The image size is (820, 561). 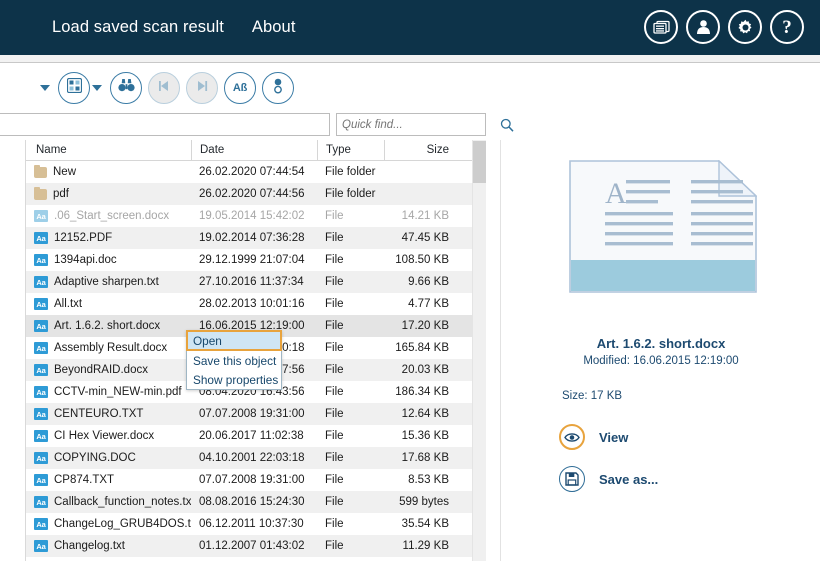 What do you see at coordinates (108, 238) in the screenshot?
I see `cell-name: Aa 12152.PDF` at bounding box center [108, 238].